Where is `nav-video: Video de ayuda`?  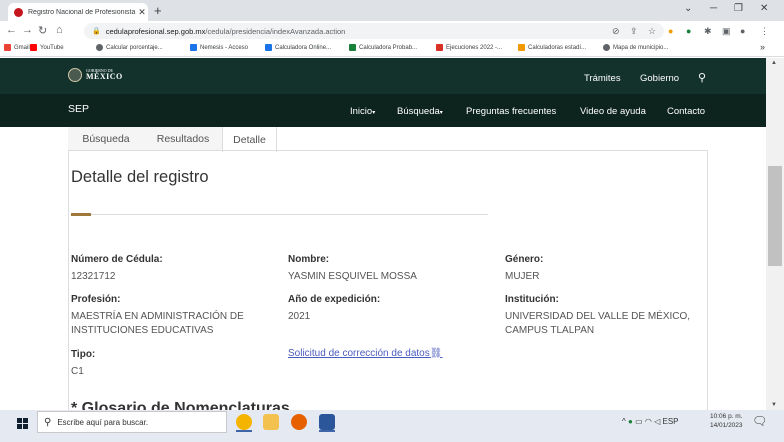 nav-video: Video de ayuda is located at coordinates (613, 111).